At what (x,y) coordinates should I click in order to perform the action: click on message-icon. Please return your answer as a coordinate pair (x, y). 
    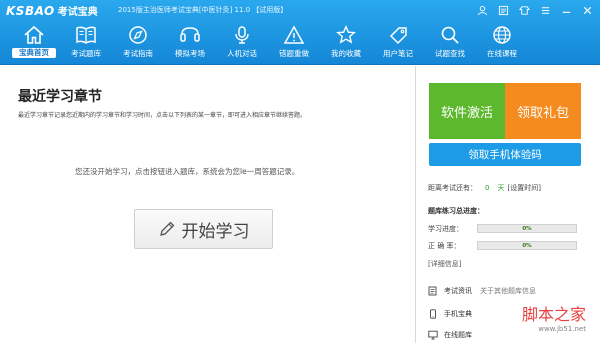
    Looking at the image, I should click on (503, 11).